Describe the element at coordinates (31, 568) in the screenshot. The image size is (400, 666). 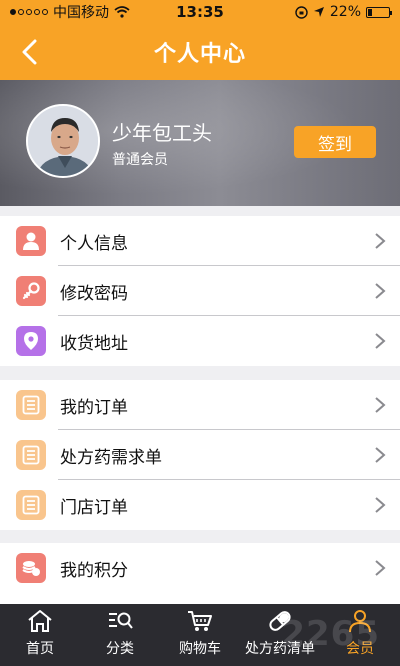
I see `coins-icon` at that location.